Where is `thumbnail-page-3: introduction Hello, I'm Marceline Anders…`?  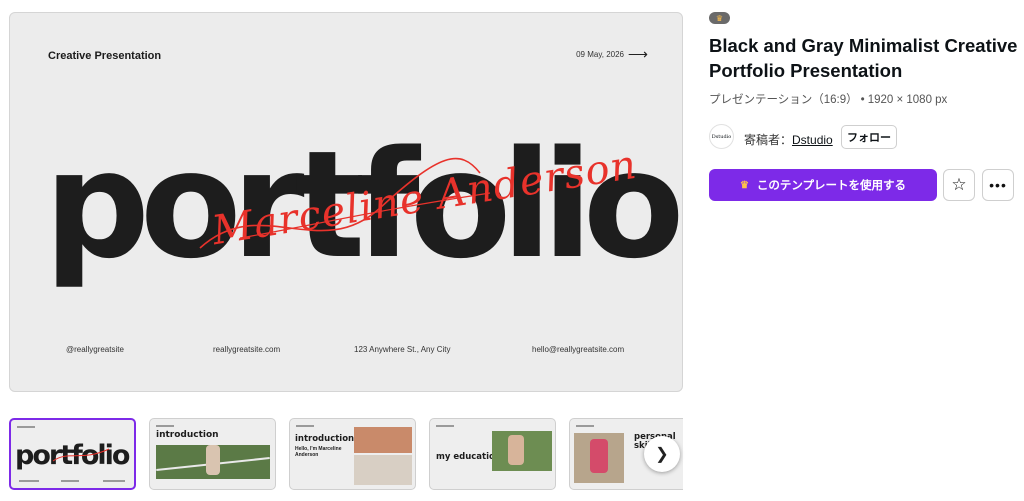 thumbnail-page-3: introduction Hello, I'm Marceline Anders… is located at coordinates (352, 454).